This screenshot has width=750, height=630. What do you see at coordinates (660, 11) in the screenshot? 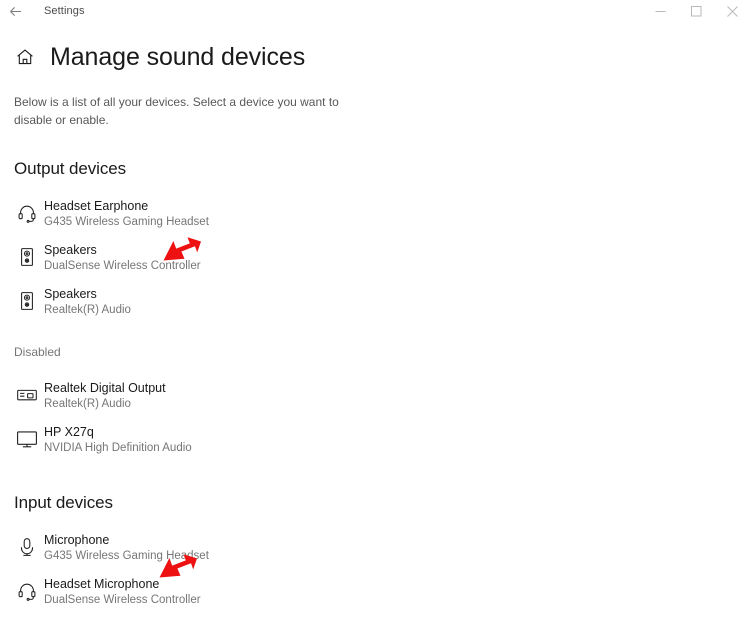
I see `minimize-icon` at bounding box center [660, 11].